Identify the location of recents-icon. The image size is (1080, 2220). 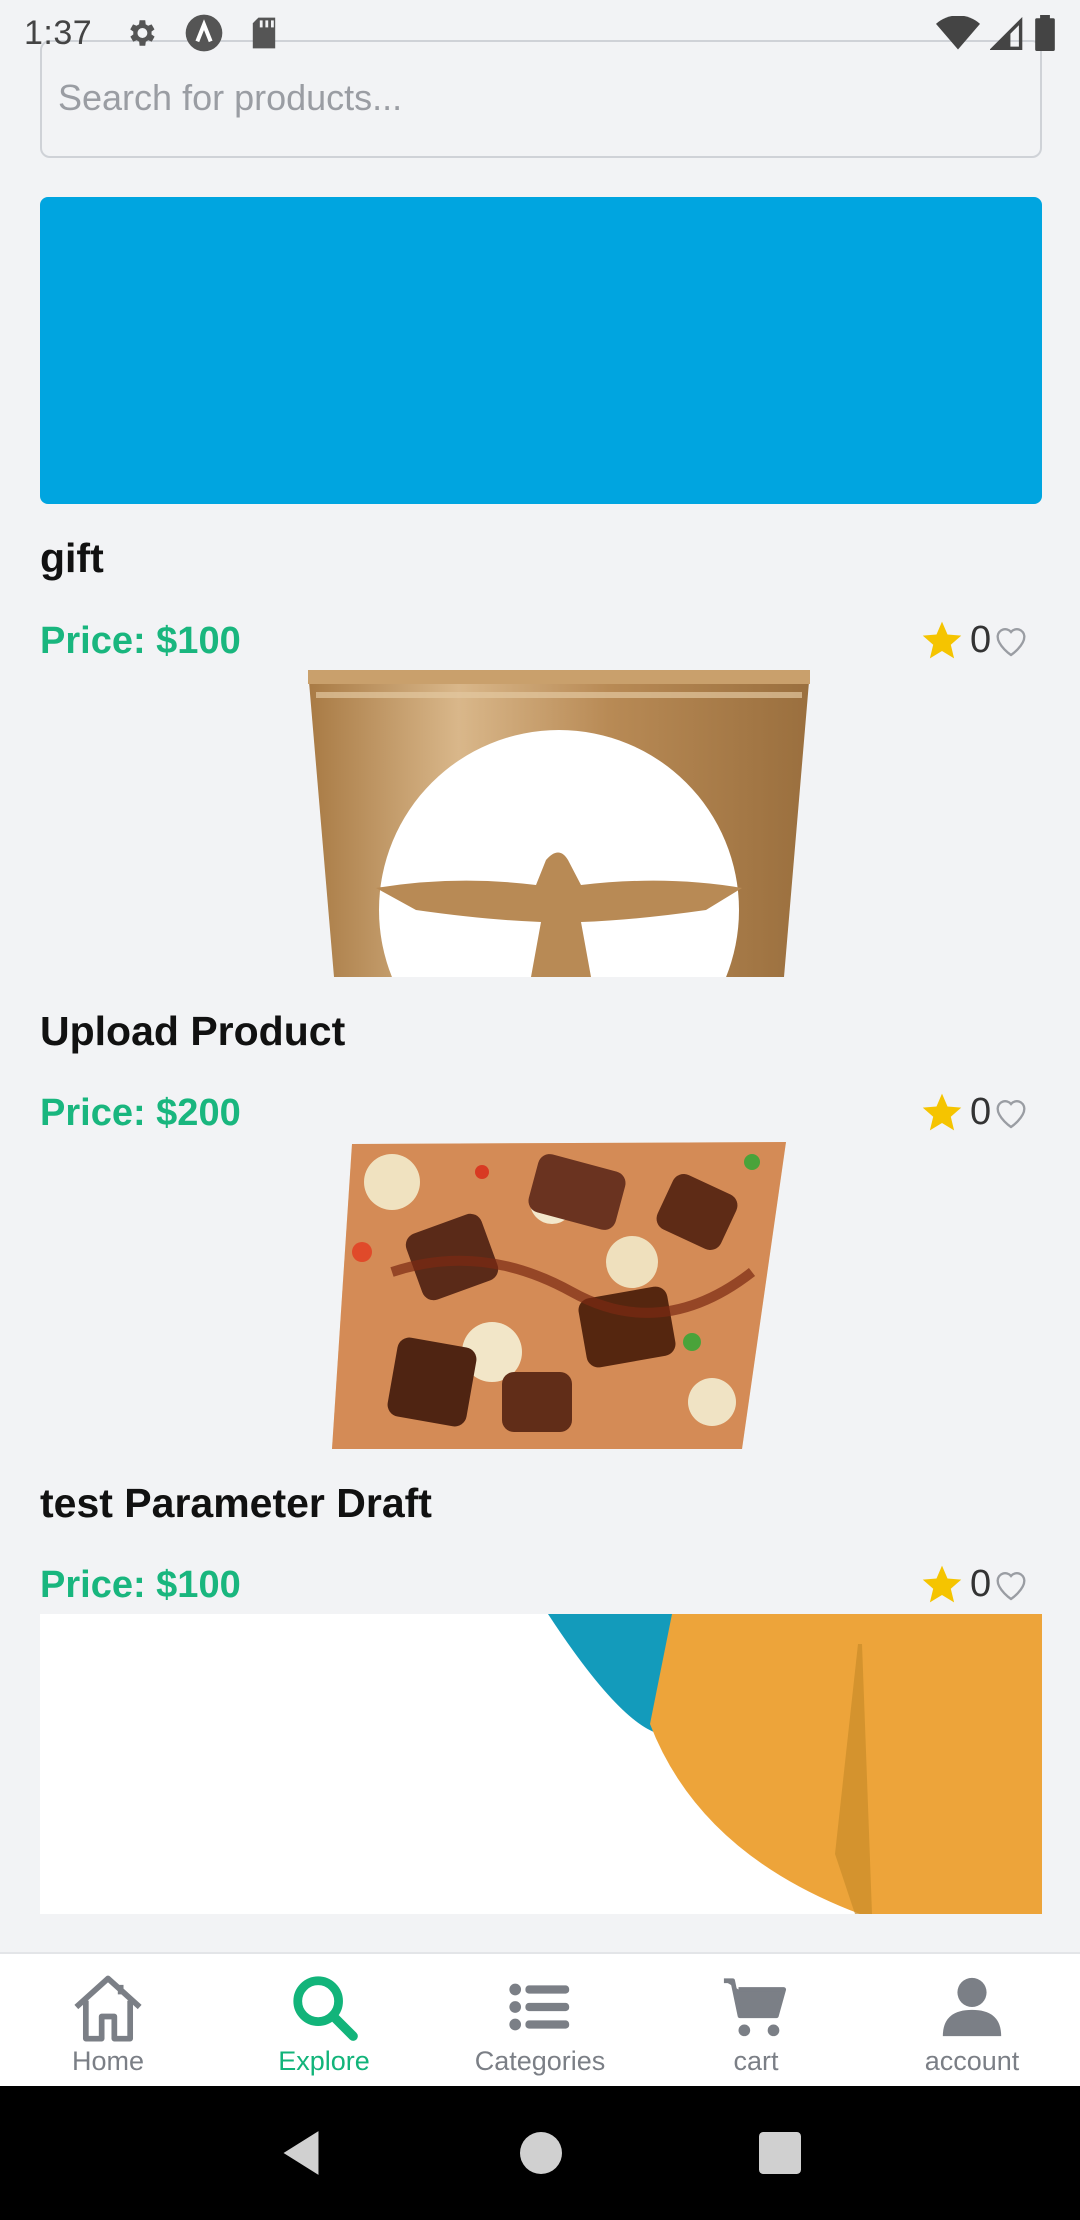
(780, 2153).